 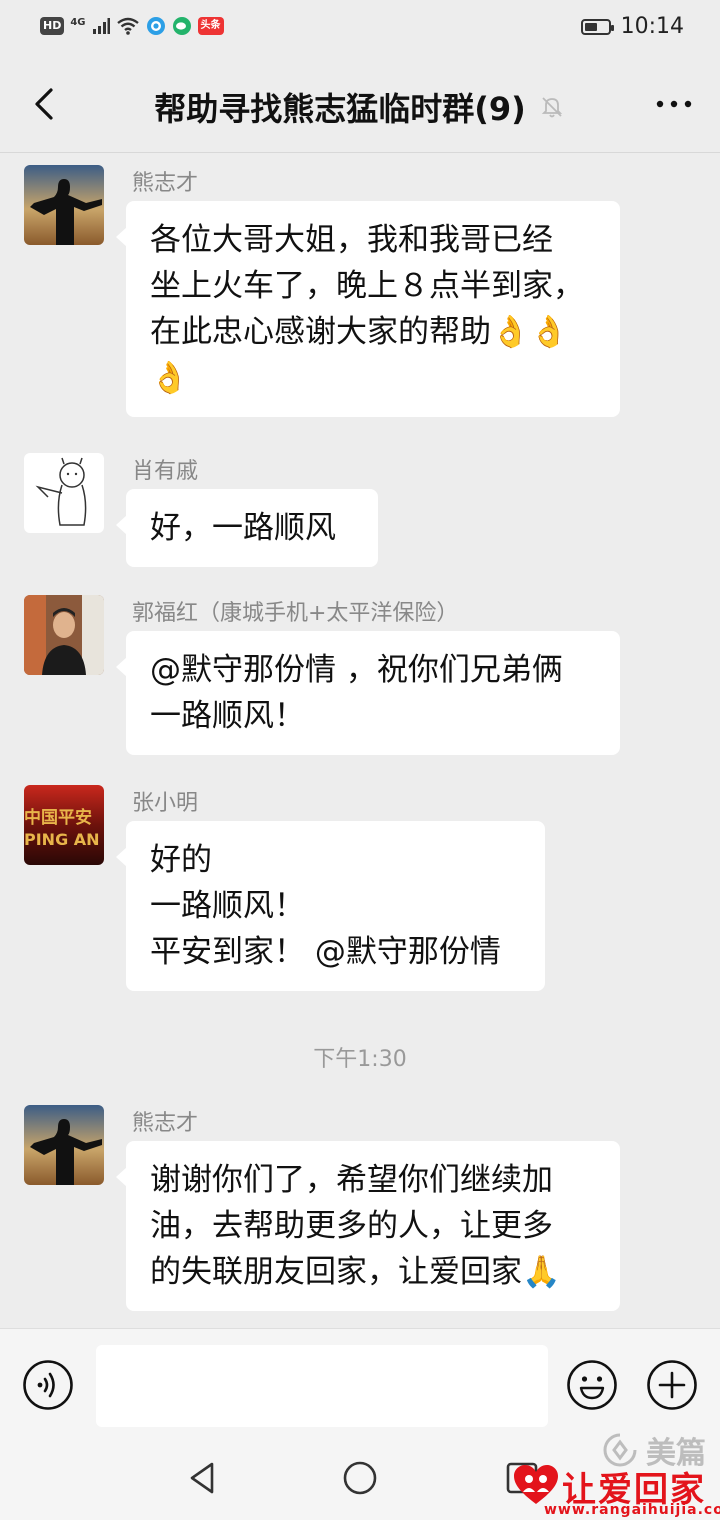 What do you see at coordinates (322, 1386) in the screenshot?
I see `message-input` at bounding box center [322, 1386].